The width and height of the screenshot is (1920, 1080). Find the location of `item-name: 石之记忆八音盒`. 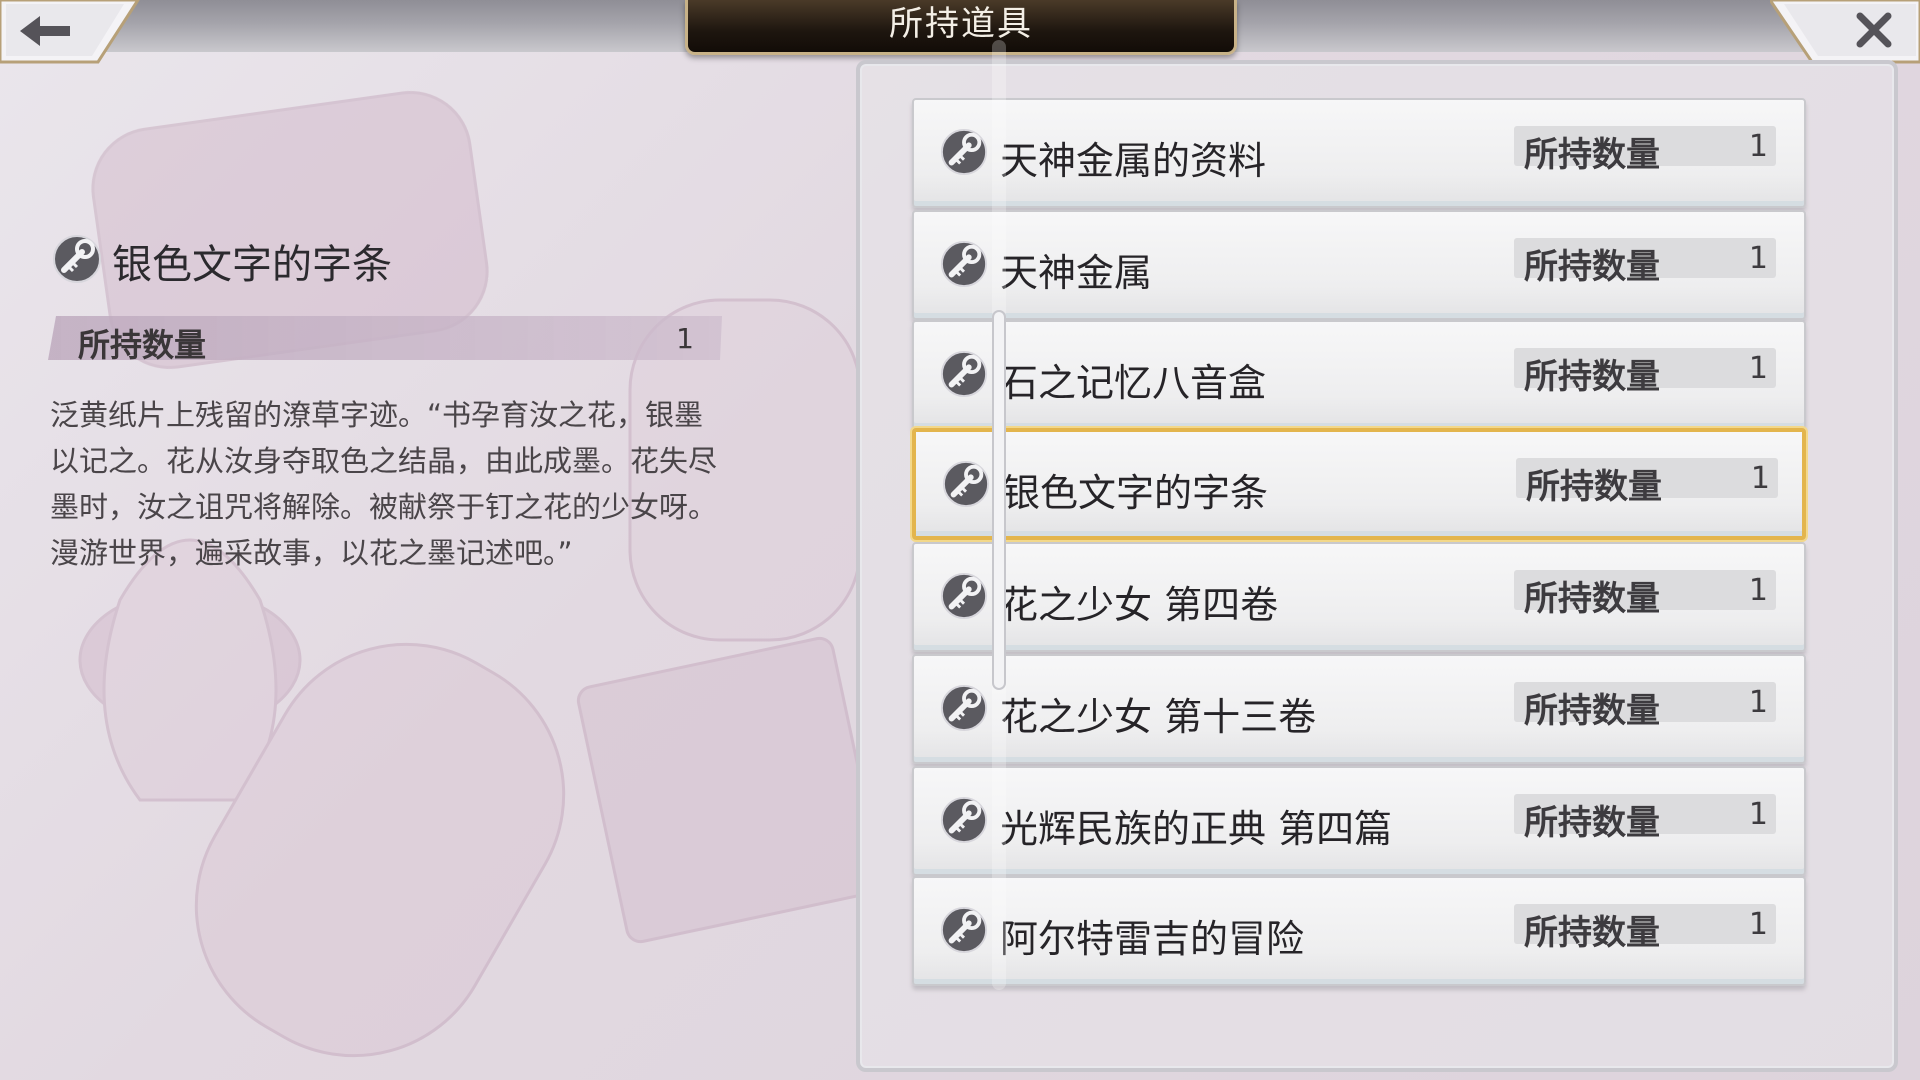

item-name: 石之记忆八音盒 is located at coordinates (1133, 383).